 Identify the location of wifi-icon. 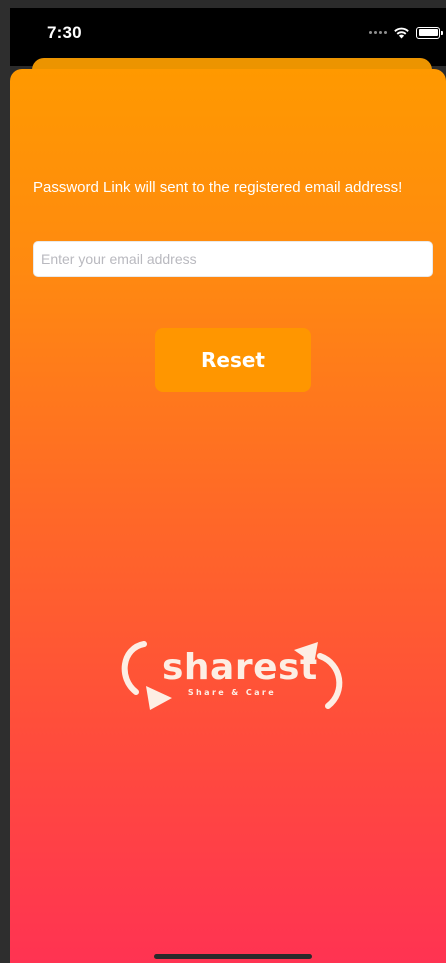
(401, 32).